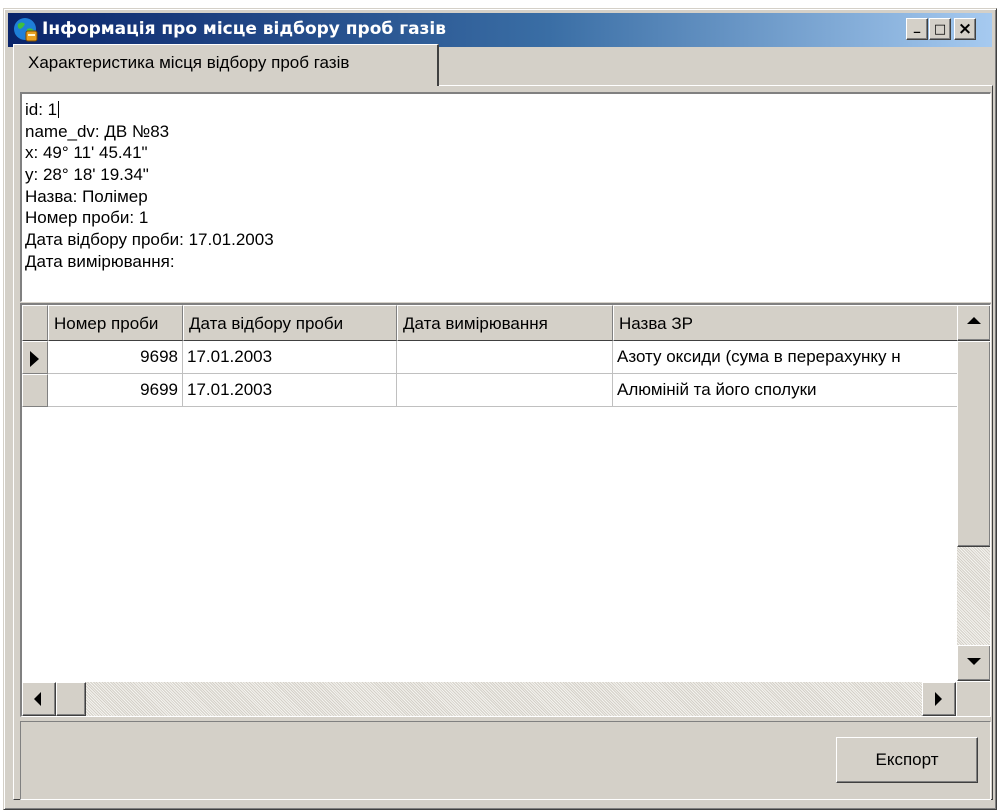 This screenshot has width=1000, height=812. Describe the element at coordinates (87, 175) in the screenshot. I see `detail-y: y: 28° 18' 19.34"` at that location.